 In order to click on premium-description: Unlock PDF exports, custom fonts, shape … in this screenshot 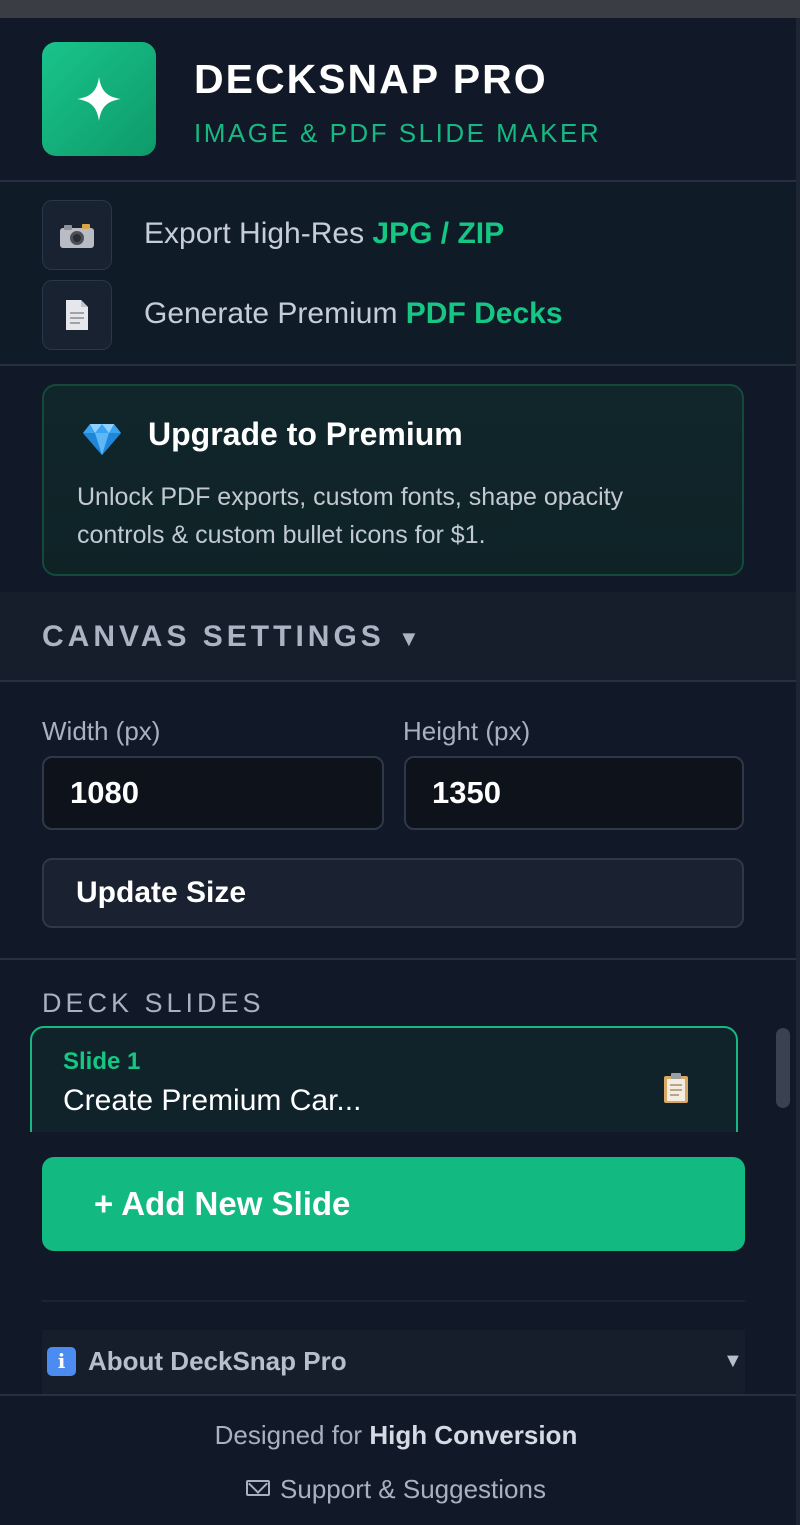, I will do `click(350, 516)`.